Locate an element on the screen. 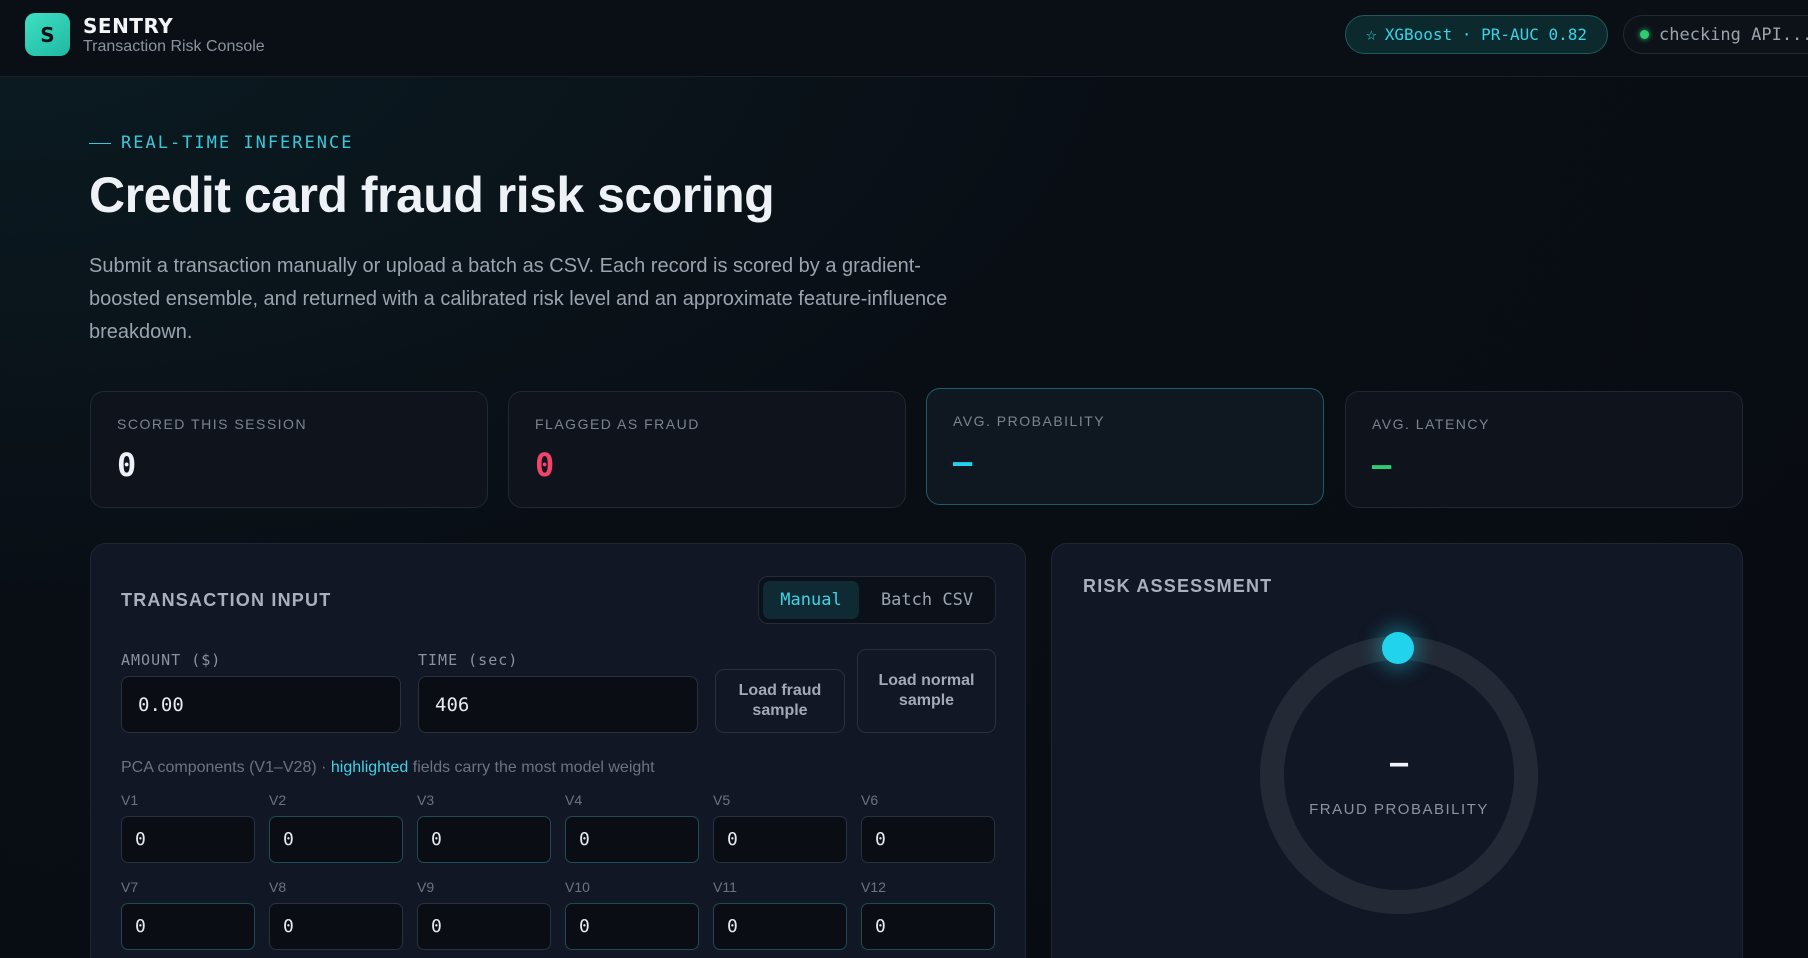 Image resolution: width=1808 pixels, height=958 pixels. pca-label-v9: V9 is located at coordinates (426, 887).